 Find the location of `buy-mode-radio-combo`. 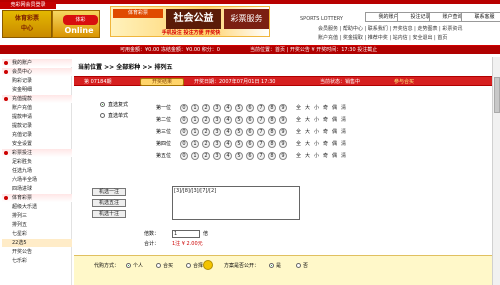

buy-mode-radio-combo is located at coordinates (188, 265).